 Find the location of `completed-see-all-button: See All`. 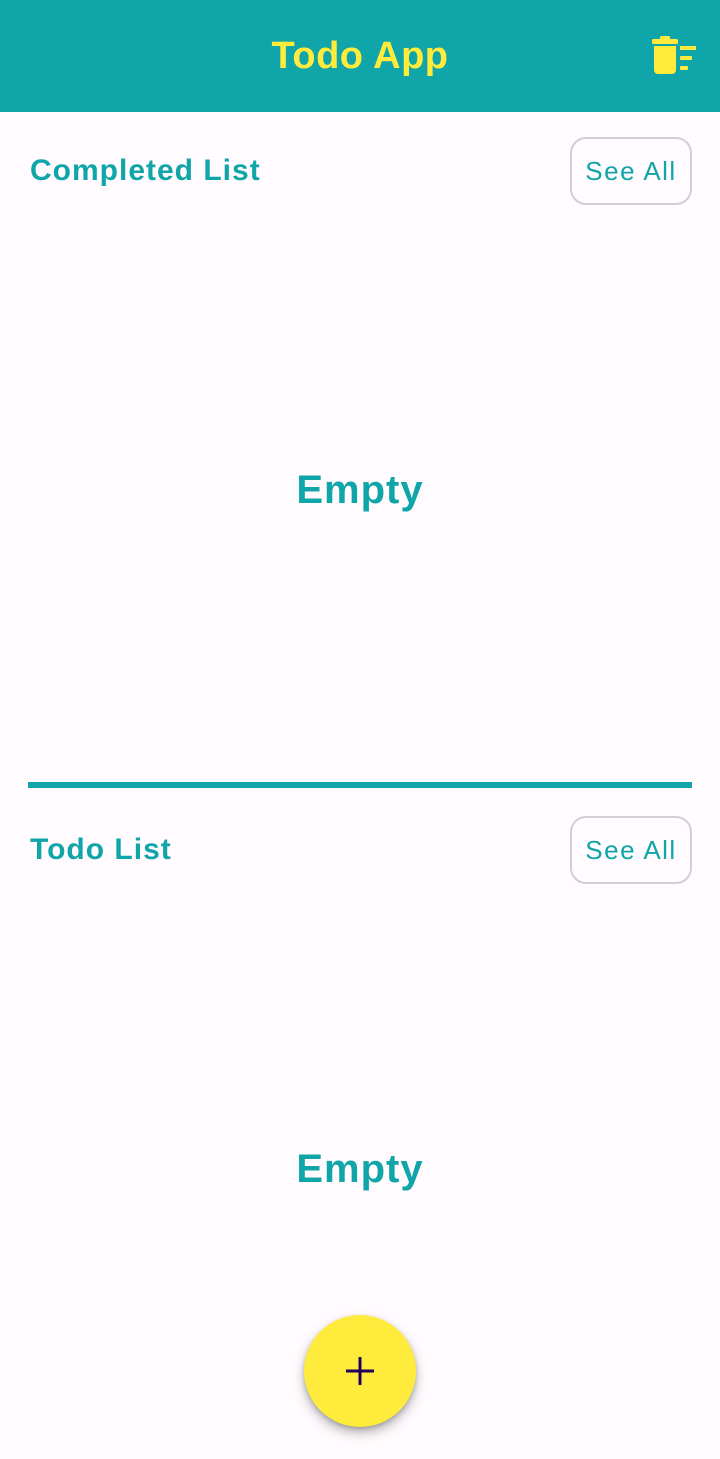

completed-see-all-button: See All is located at coordinates (631, 171).